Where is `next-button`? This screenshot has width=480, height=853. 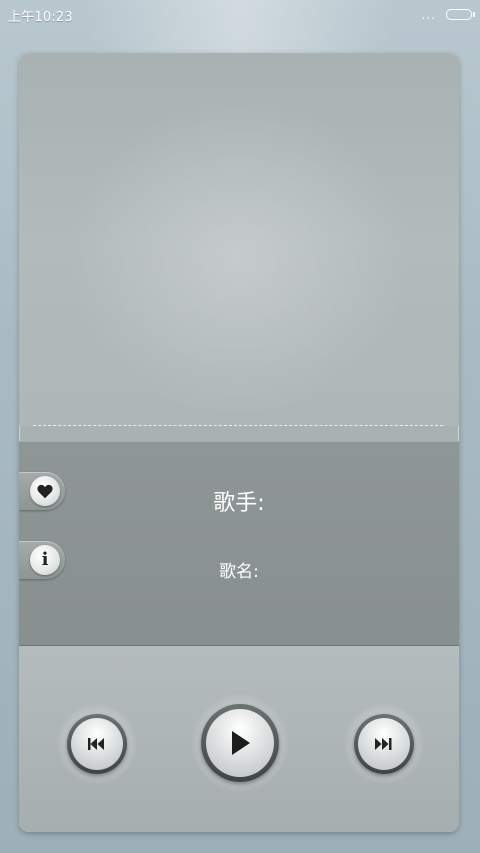
next-button is located at coordinates (384, 744).